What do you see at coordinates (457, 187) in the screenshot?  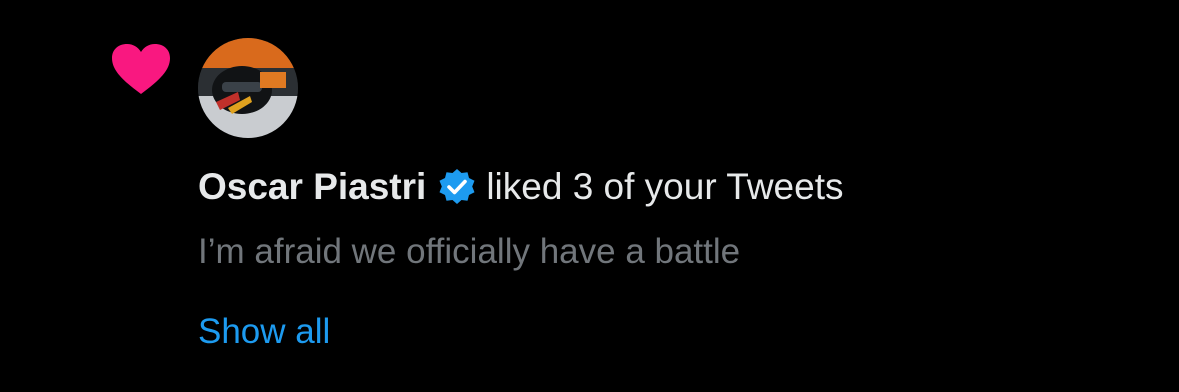 I see `verified-badge-icon` at bounding box center [457, 187].